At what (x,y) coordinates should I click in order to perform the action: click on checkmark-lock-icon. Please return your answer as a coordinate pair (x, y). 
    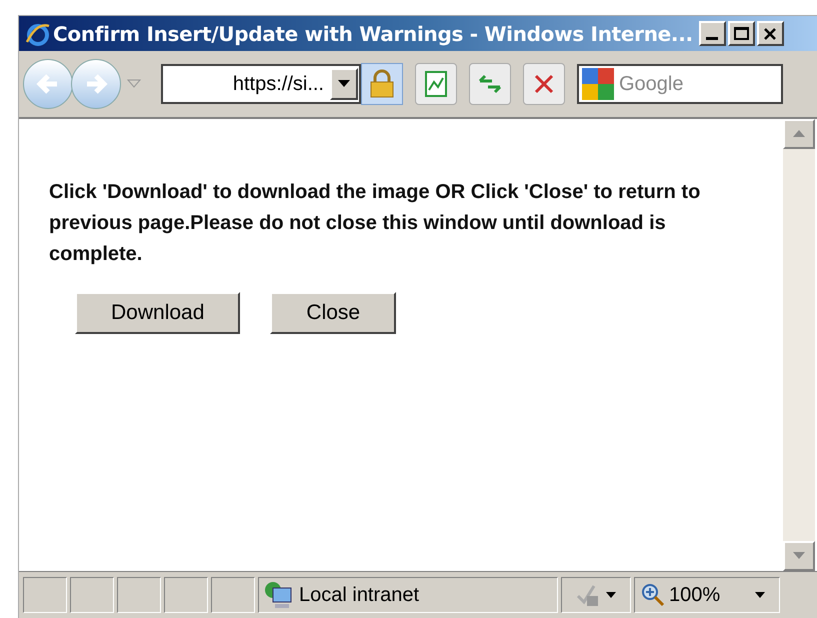
    Looking at the image, I should click on (588, 595).